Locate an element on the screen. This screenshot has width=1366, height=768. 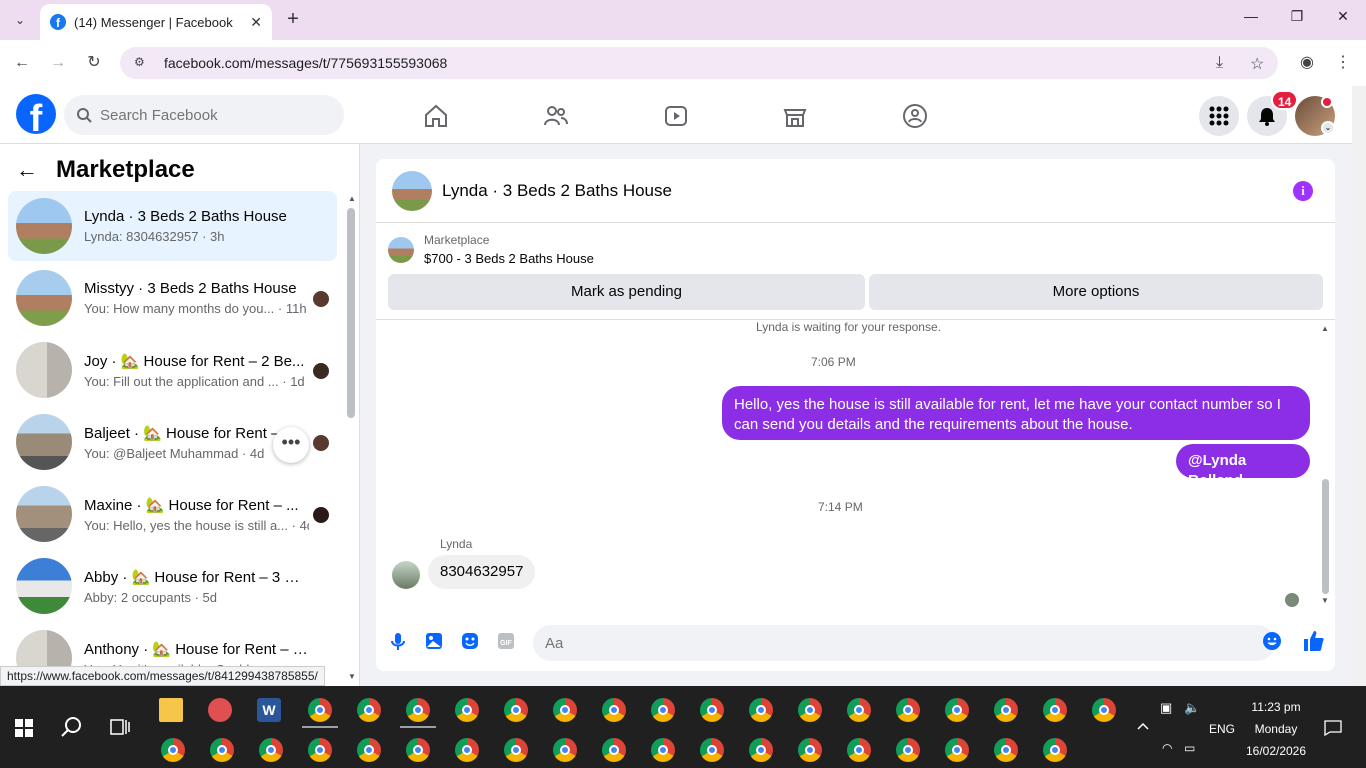
clock-time: 11:23 pm is located at coordinates (1276, 707).